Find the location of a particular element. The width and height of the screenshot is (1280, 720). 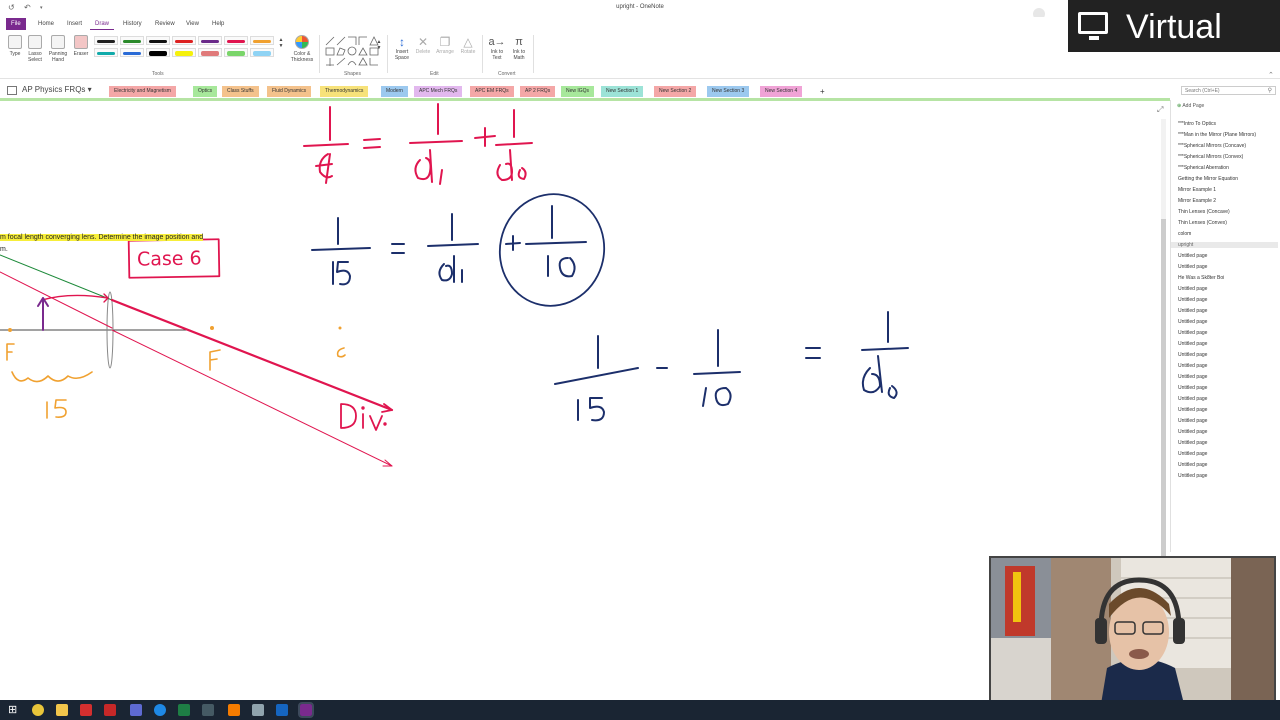

pen-purple is located at coordinates (210, 40).